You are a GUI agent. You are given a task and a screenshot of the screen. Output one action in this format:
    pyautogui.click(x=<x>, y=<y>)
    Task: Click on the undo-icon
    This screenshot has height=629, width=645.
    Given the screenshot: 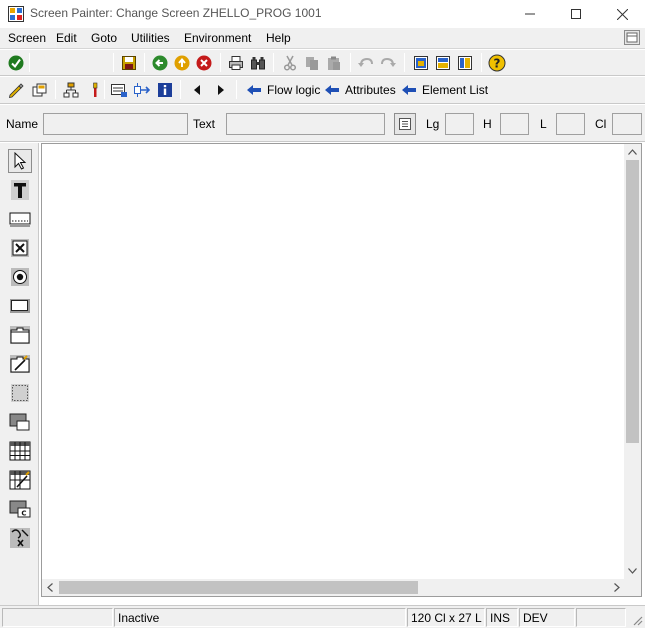 What is the action you would take?
    pyautogui.click(x=366, y=63)
    